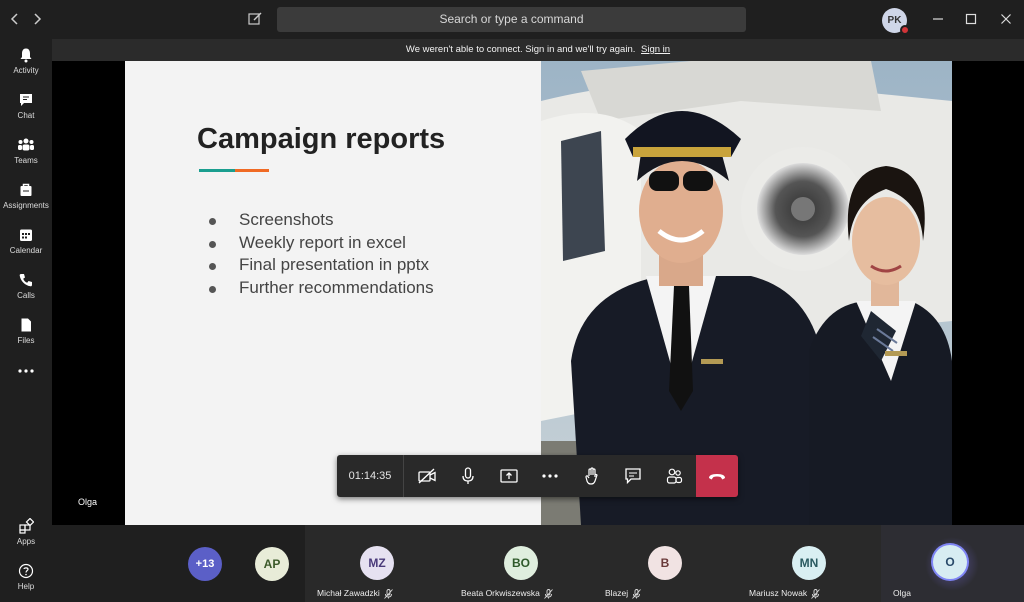 This screenshot has height=602, width=1024. I want to click on hang-up-icon, so click(717, 477).